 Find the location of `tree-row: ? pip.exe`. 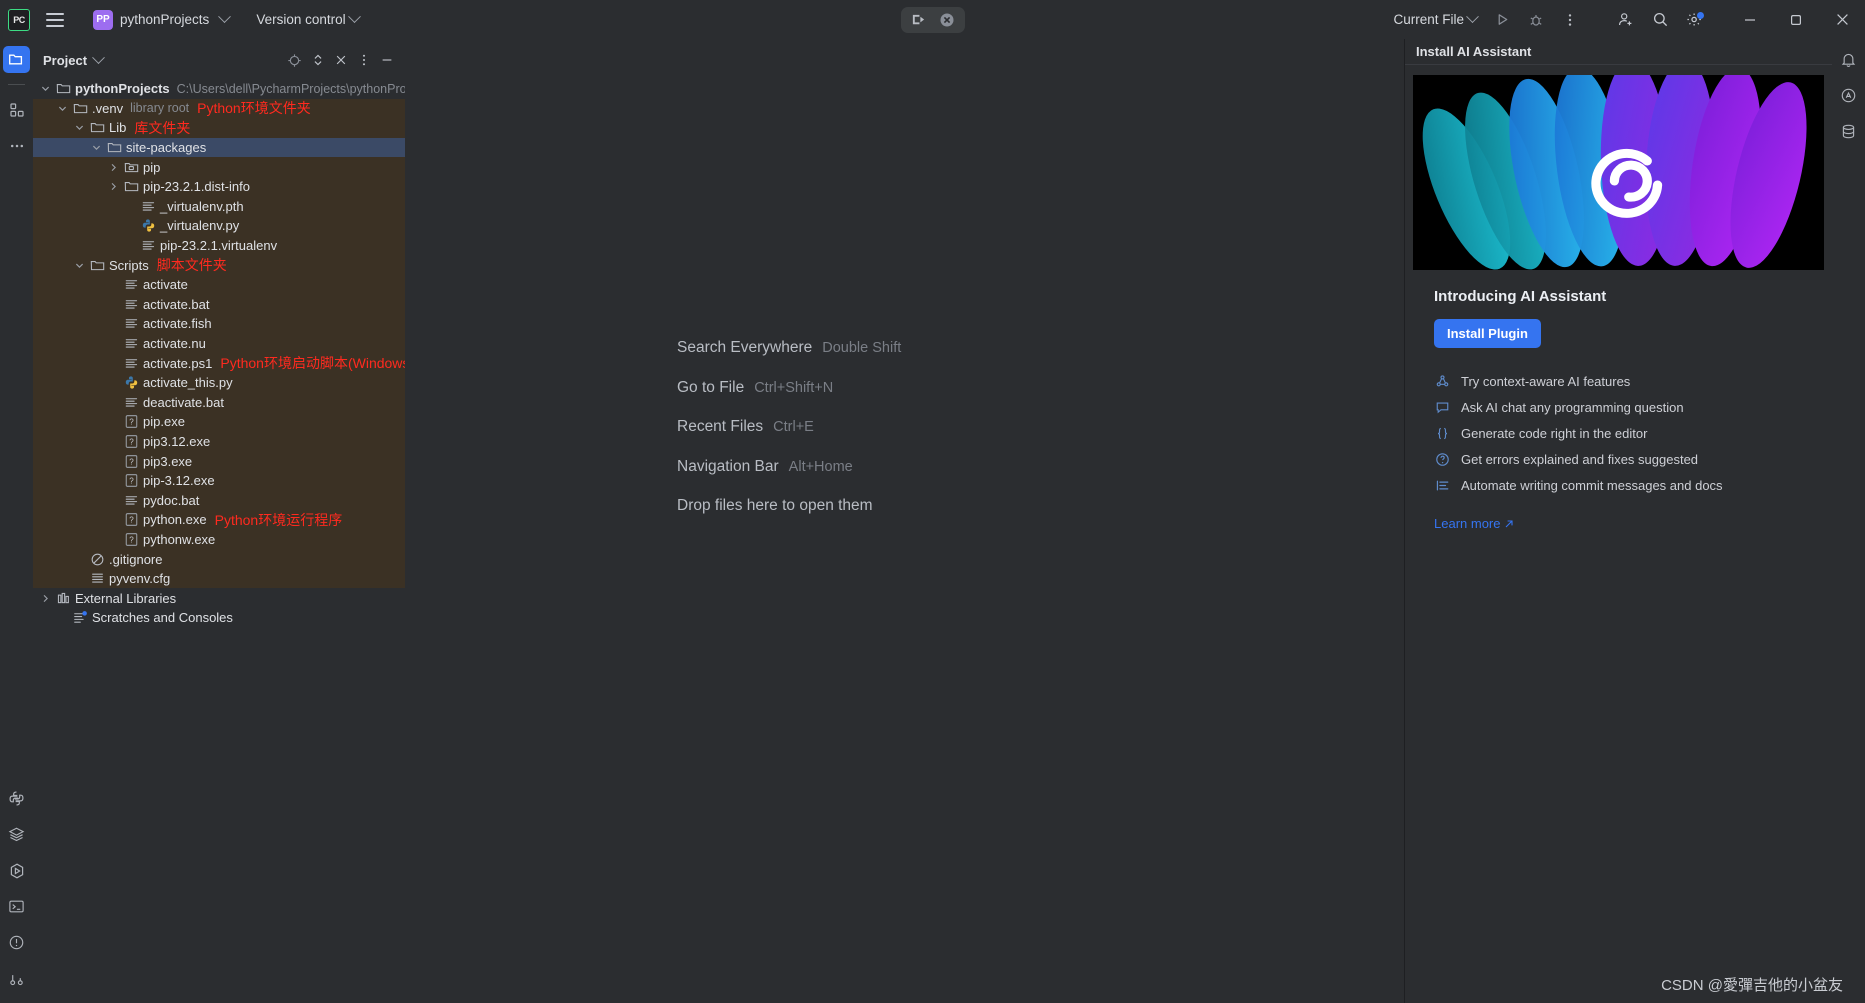

tree-row: ? pip.exe is located at coordinates (219, 422).